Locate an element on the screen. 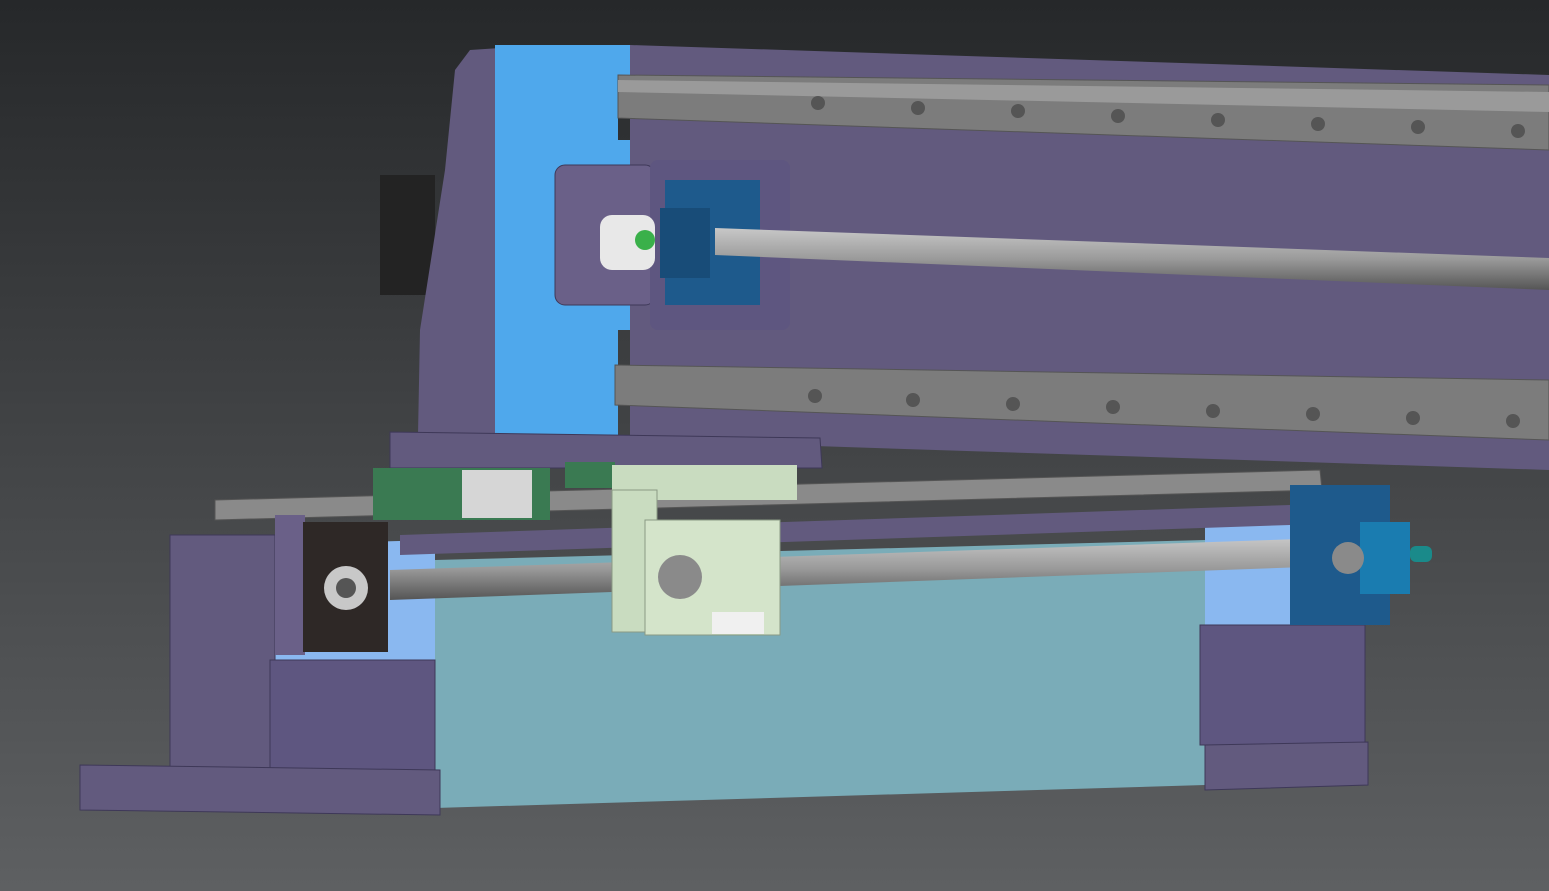 The height and width of the screenshot is (891, 1549). ball-nut is located at coordinates (680, 577).